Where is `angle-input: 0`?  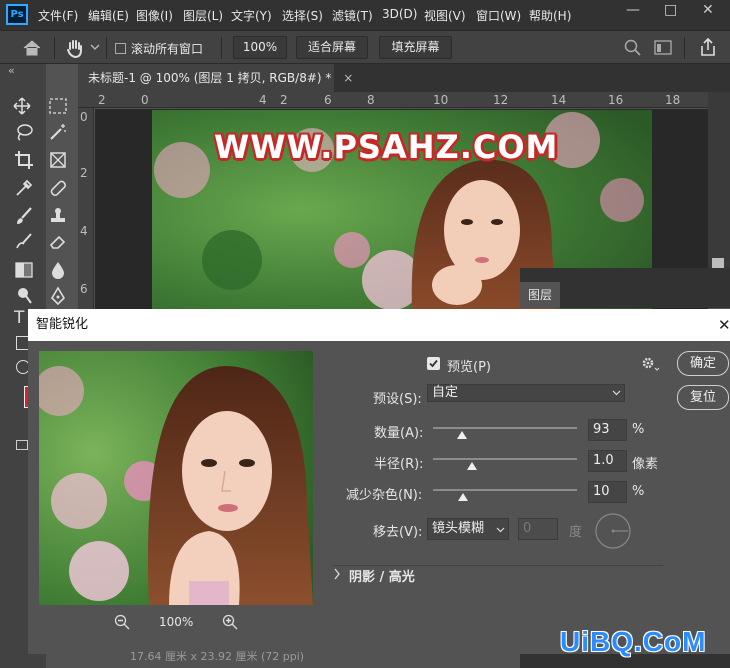 angle-input: 0 is located at coordinates (538, 529).